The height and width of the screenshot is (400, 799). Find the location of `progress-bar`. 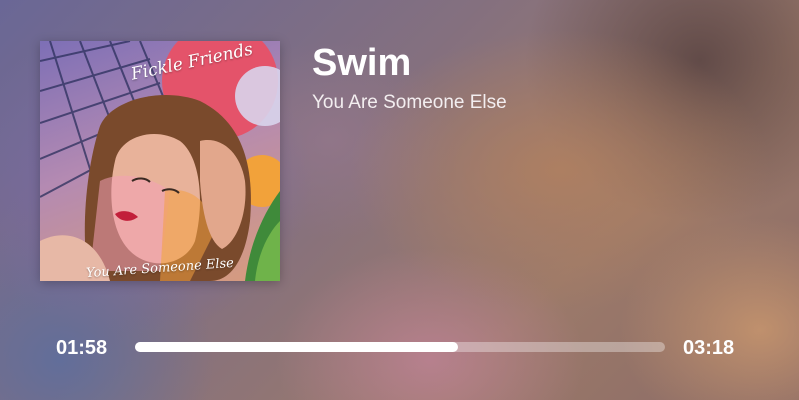

progress-bar is located at coordinates (400, 347).